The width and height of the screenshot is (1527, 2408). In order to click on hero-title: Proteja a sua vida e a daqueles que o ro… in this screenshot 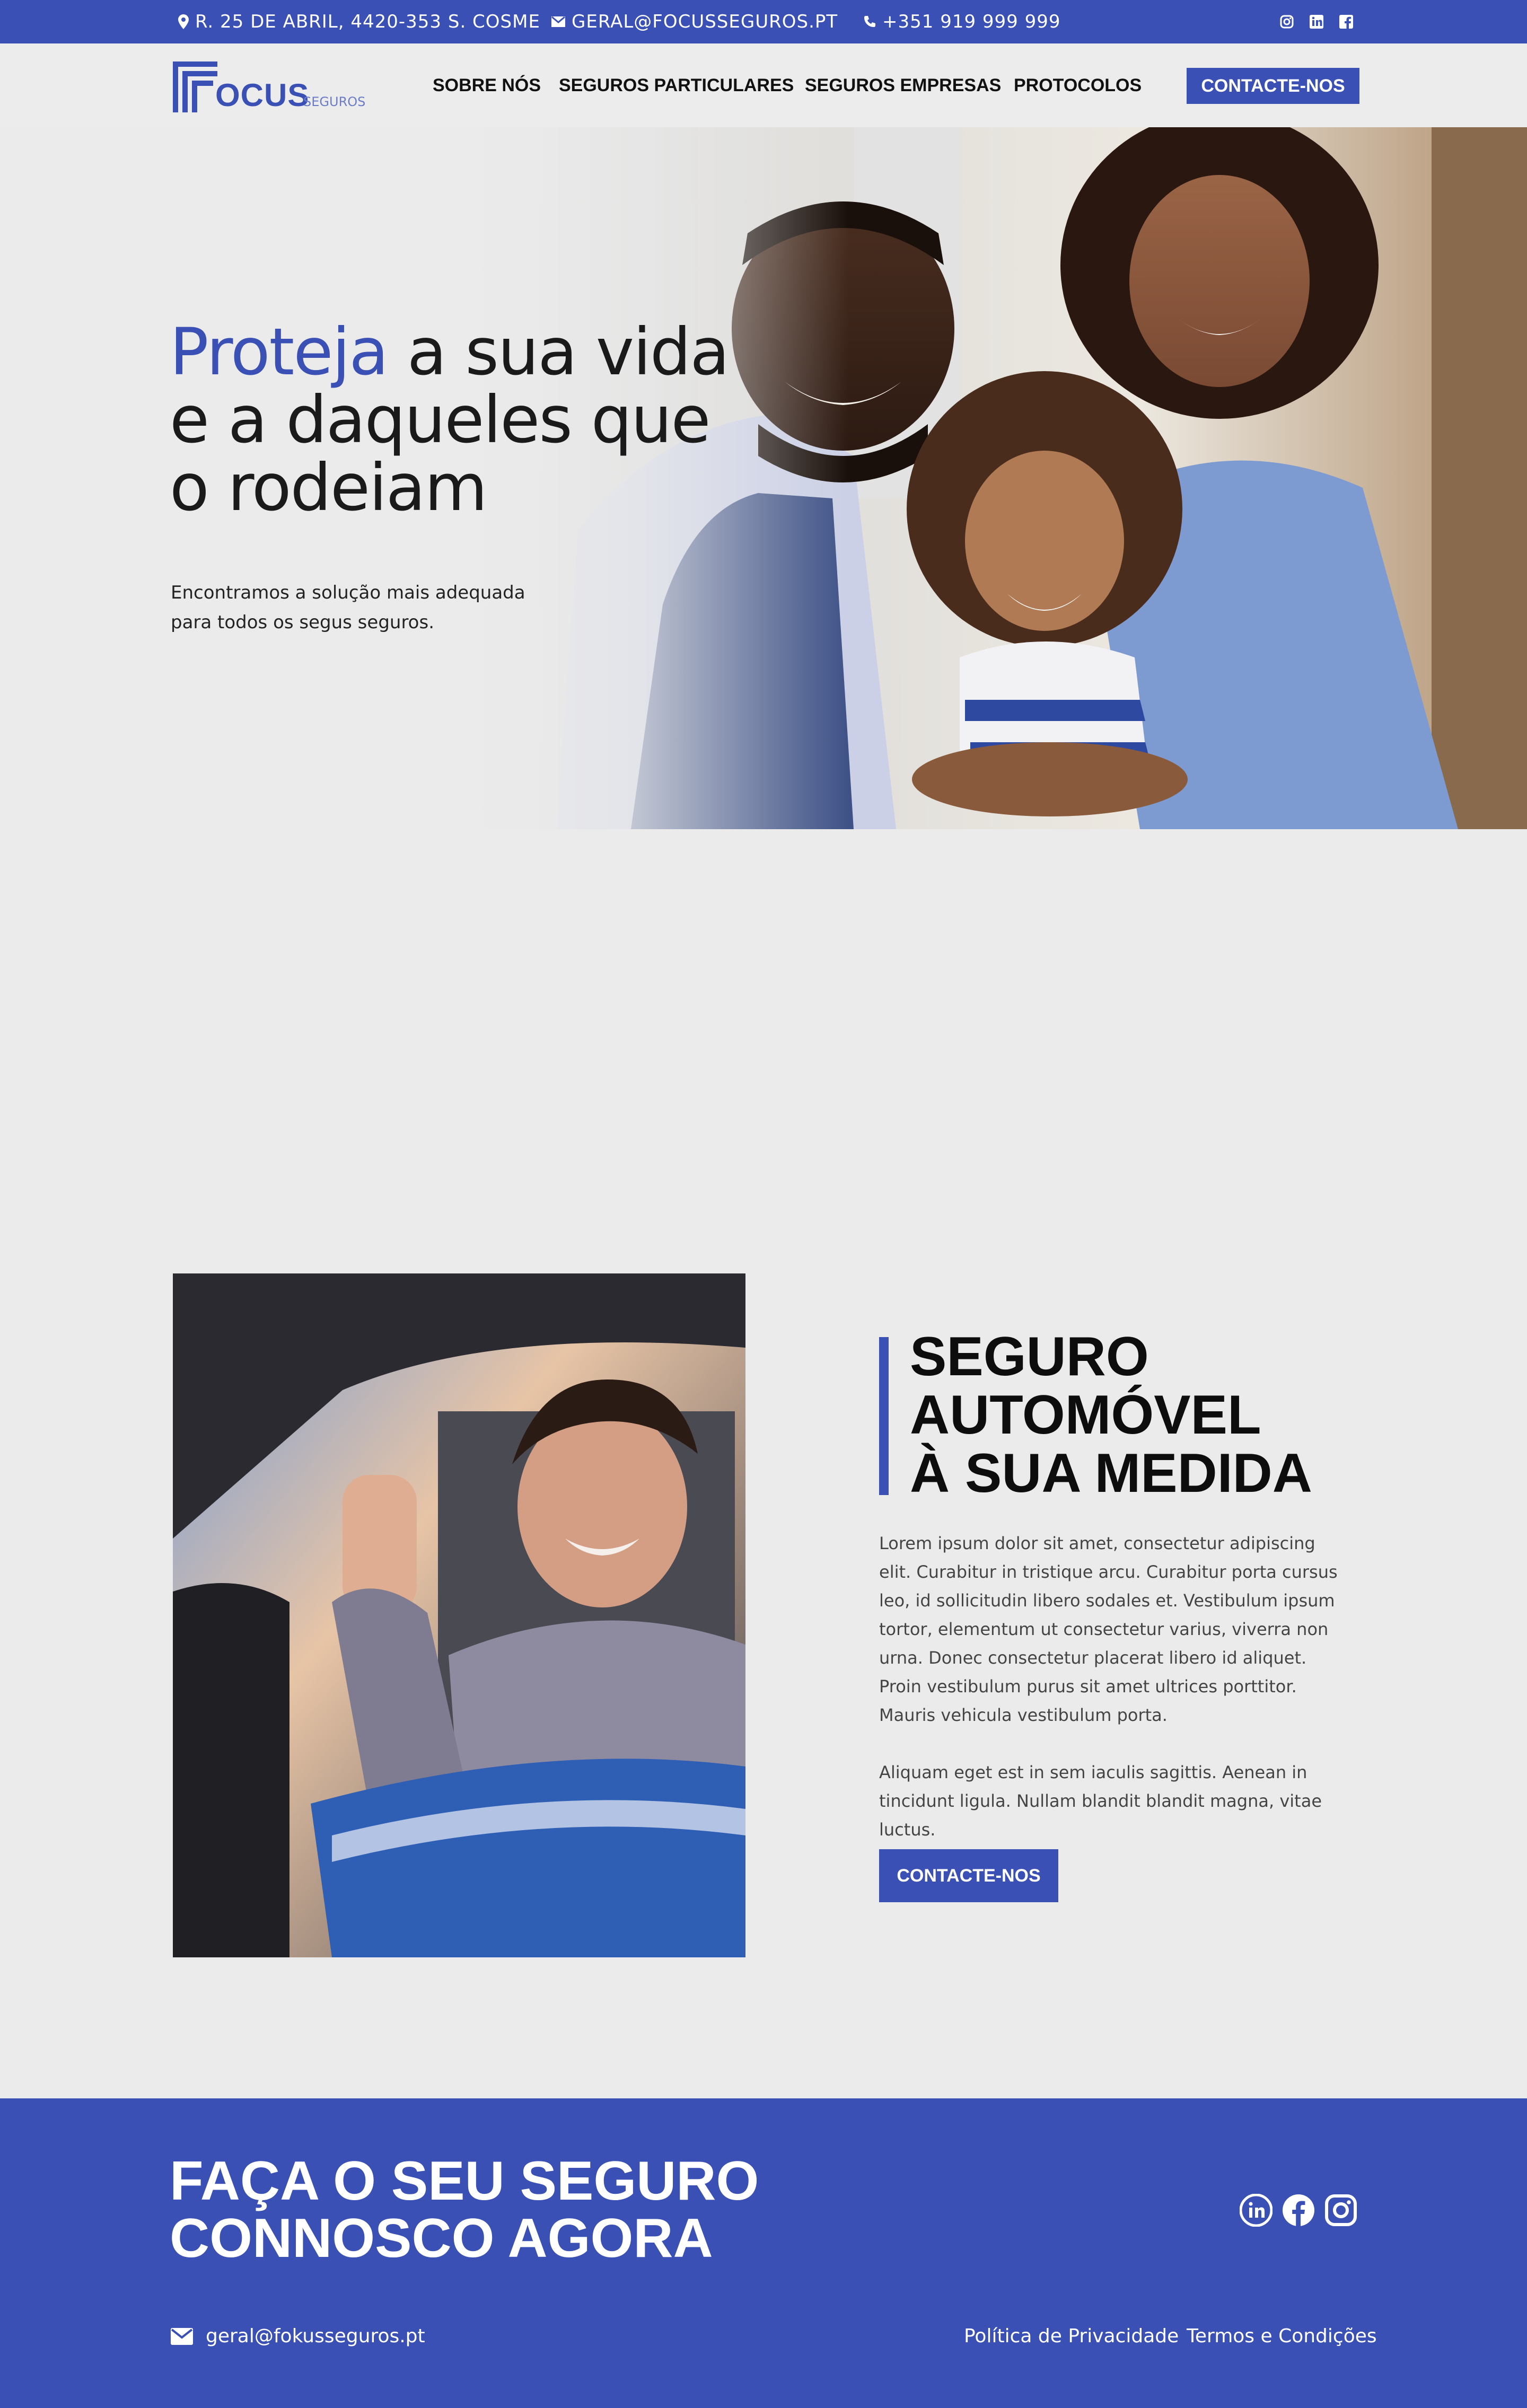, I will do `click(450, 421)`.